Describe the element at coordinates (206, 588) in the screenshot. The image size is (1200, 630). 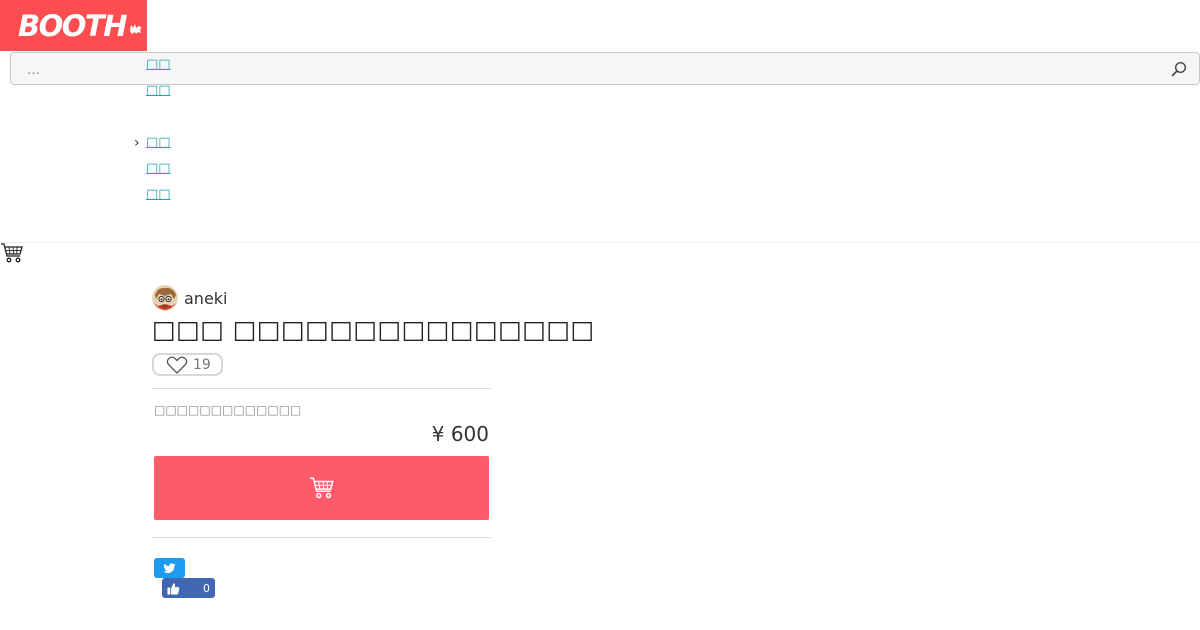
I see `facebook-like-count: 0` at that location.